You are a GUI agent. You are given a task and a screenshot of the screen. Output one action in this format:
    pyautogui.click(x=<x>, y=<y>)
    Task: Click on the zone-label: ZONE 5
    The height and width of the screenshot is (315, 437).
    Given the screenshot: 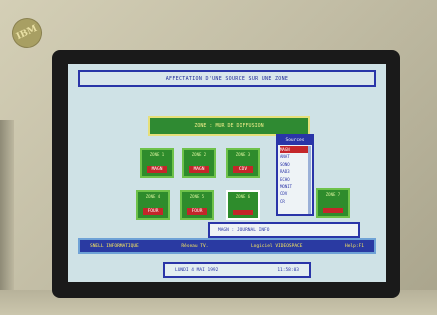 What is the action you would take?
    pyautogui.click(x=197, y=196)
    